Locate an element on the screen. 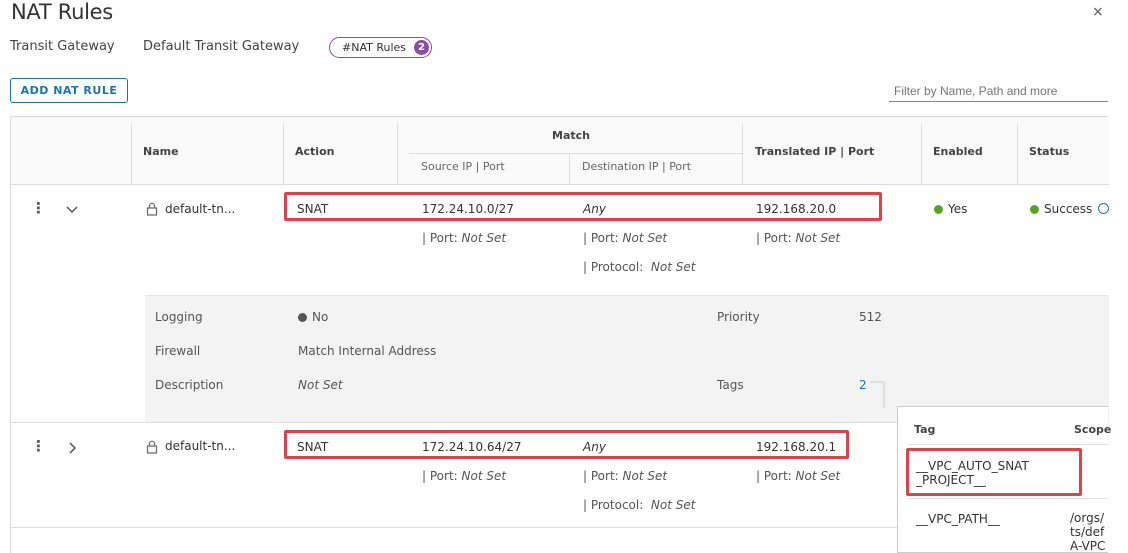  chevron-right-icon is located at coordinates (73, 448).